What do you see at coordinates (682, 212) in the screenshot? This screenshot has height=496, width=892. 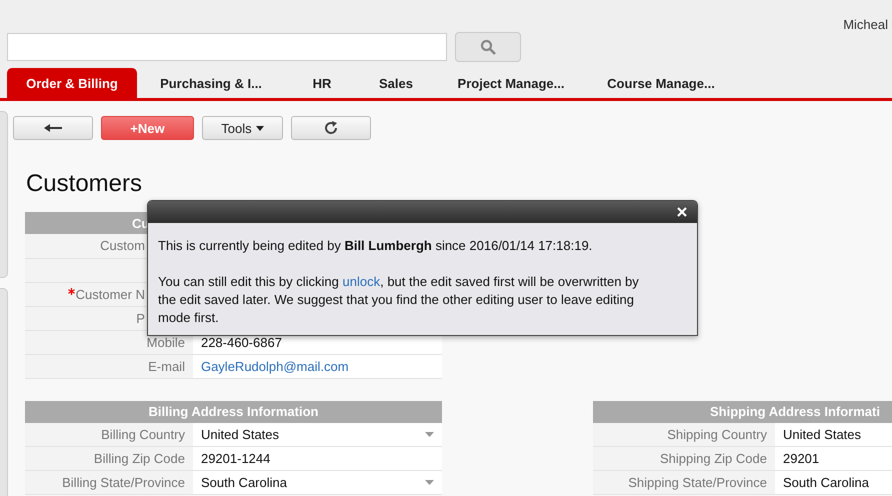 I see `close-icon` at bounding box center [682, 212].